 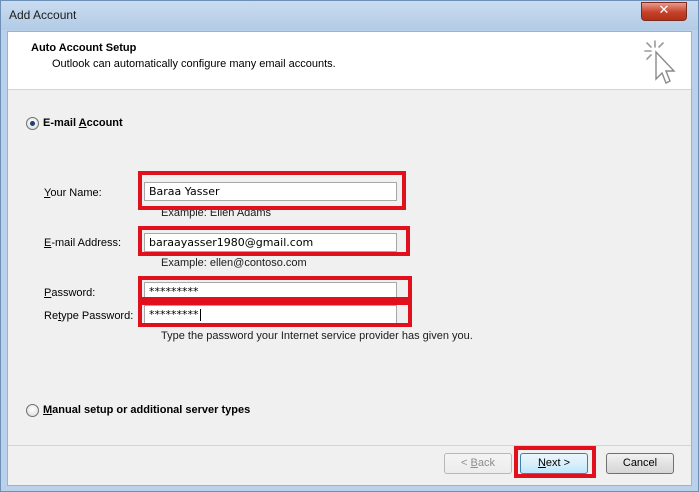 I want to click on email-address-label: E-mail Address:, so click(x=83, y=243).